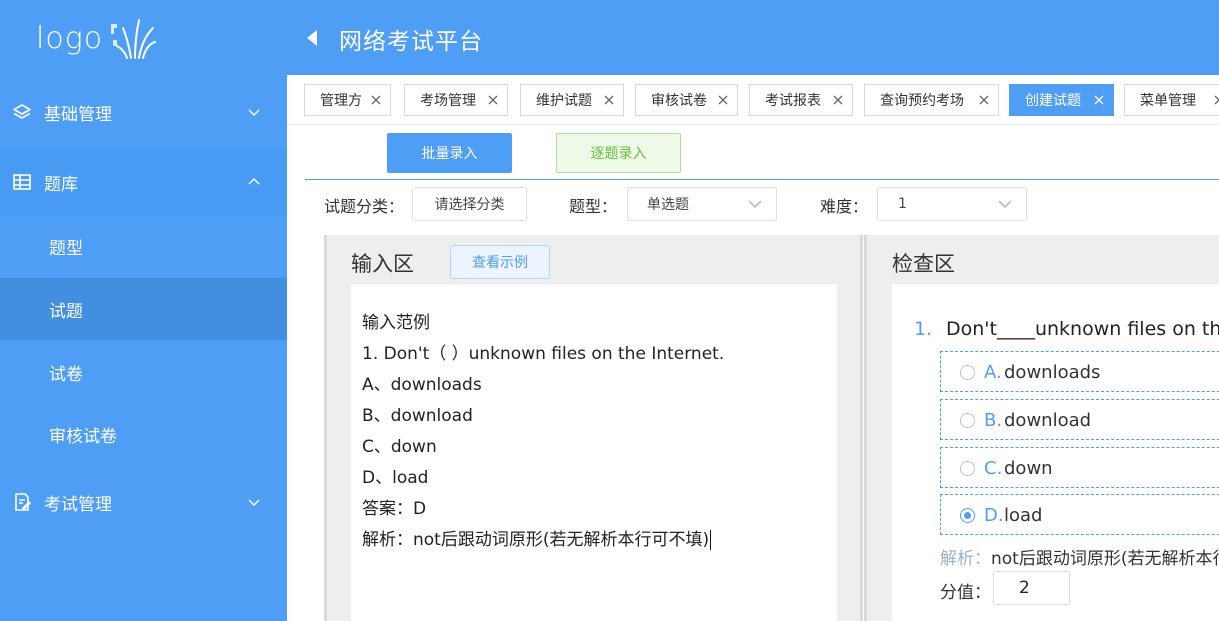 The height and width of the screenshot is (621, 1219). I want to click on menu-group-basic: 基础管理, so click(143, 112).